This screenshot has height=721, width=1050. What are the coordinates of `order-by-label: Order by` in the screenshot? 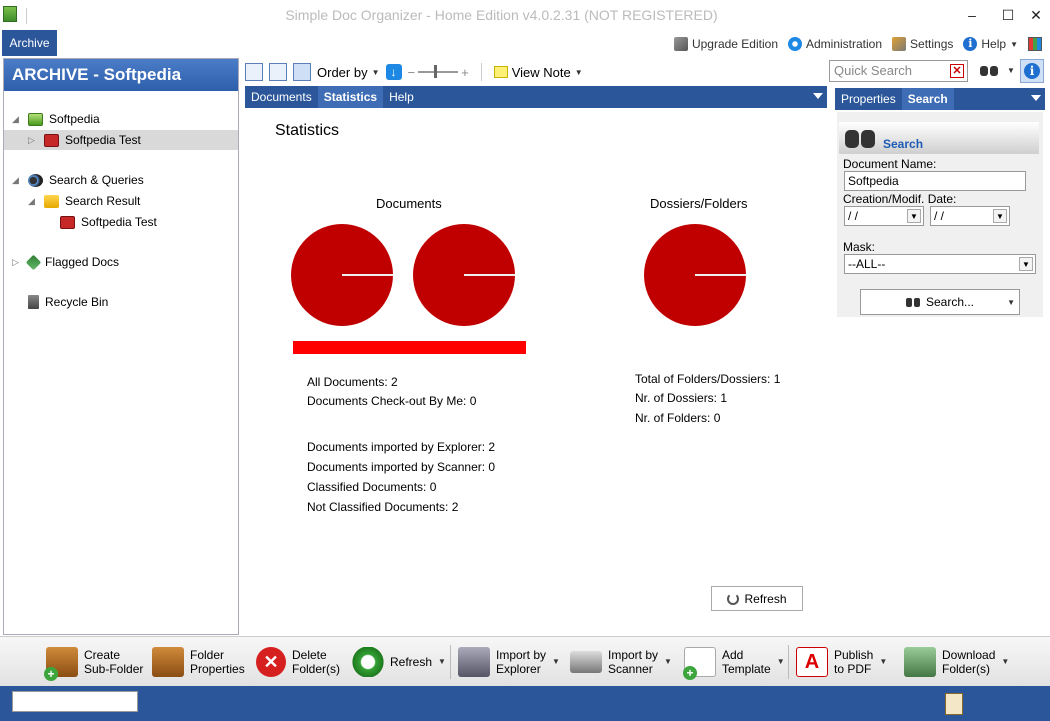 It's located at (342, 72).